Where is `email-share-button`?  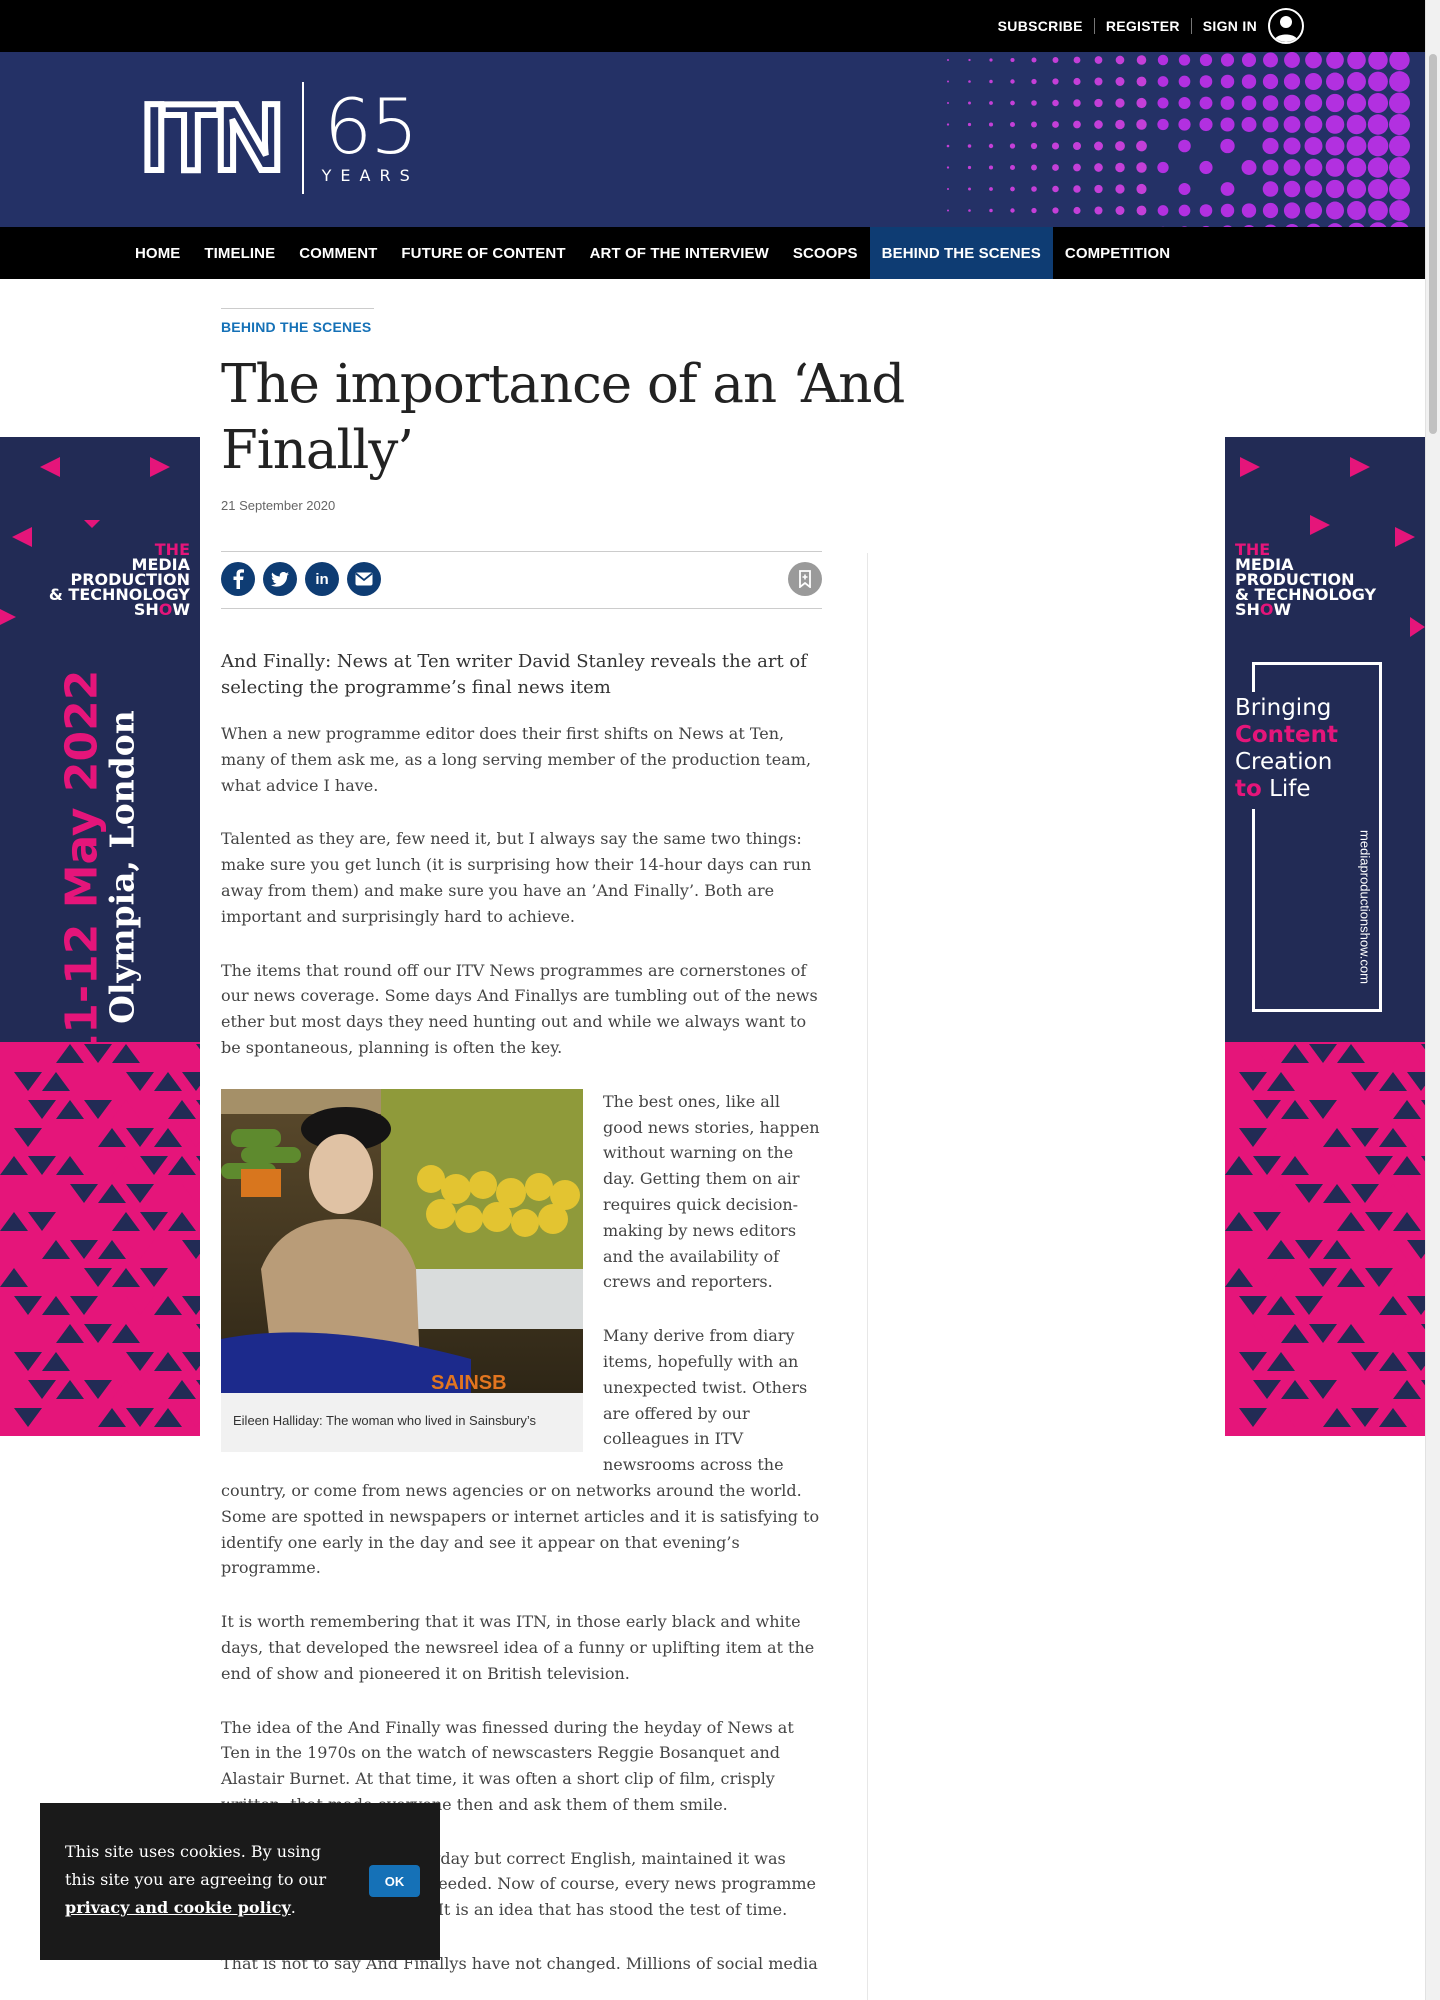
email-share-button is located at coordinates (364, 579).